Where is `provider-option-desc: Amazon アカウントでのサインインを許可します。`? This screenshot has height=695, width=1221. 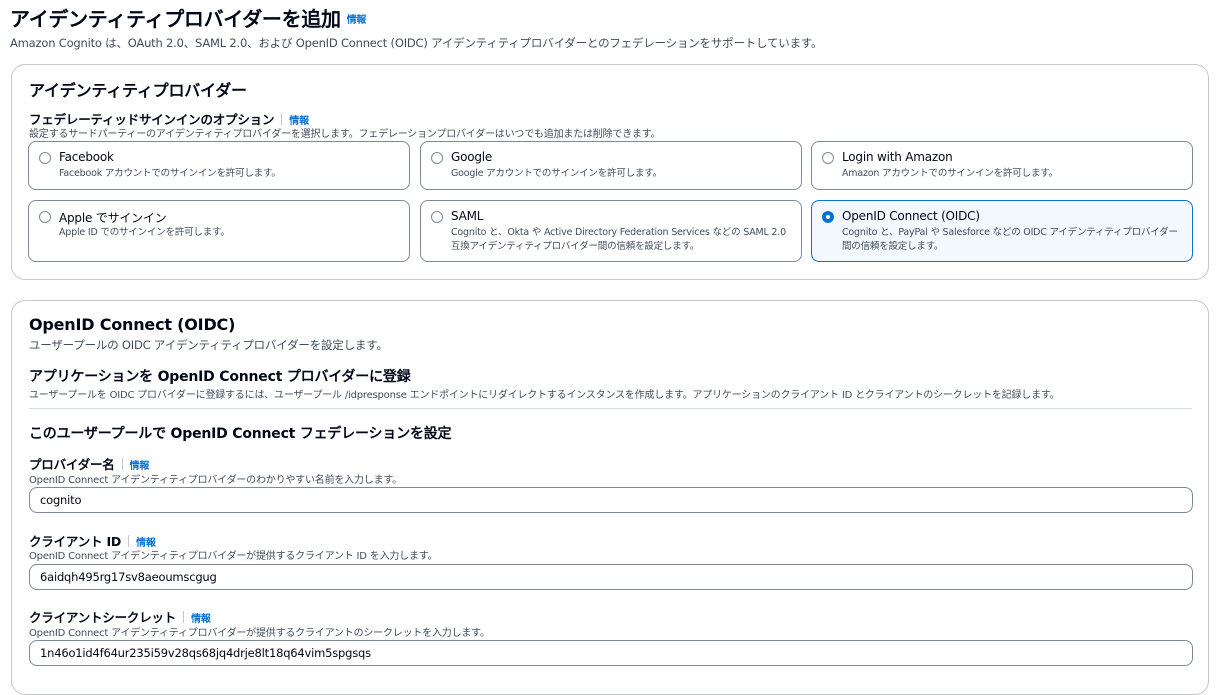 provider-option-desc: Amazon アカウントでのサインインを許可します。 is located at coordinates (950, 173).